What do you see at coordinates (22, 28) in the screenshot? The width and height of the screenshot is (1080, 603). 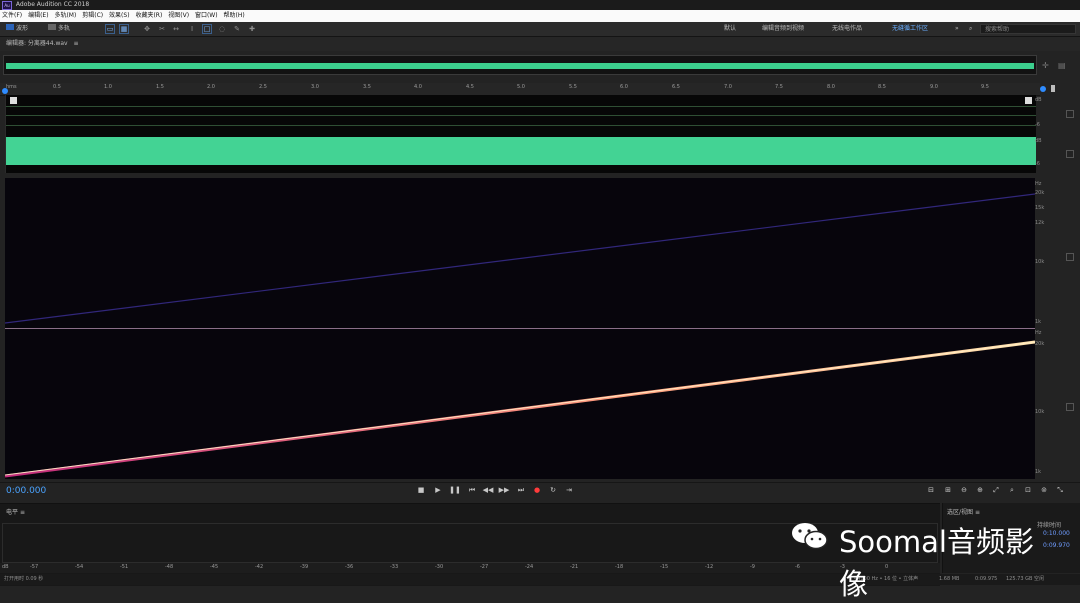 I see `waveform-view-label: 波形` at bounding box center [22, 28].